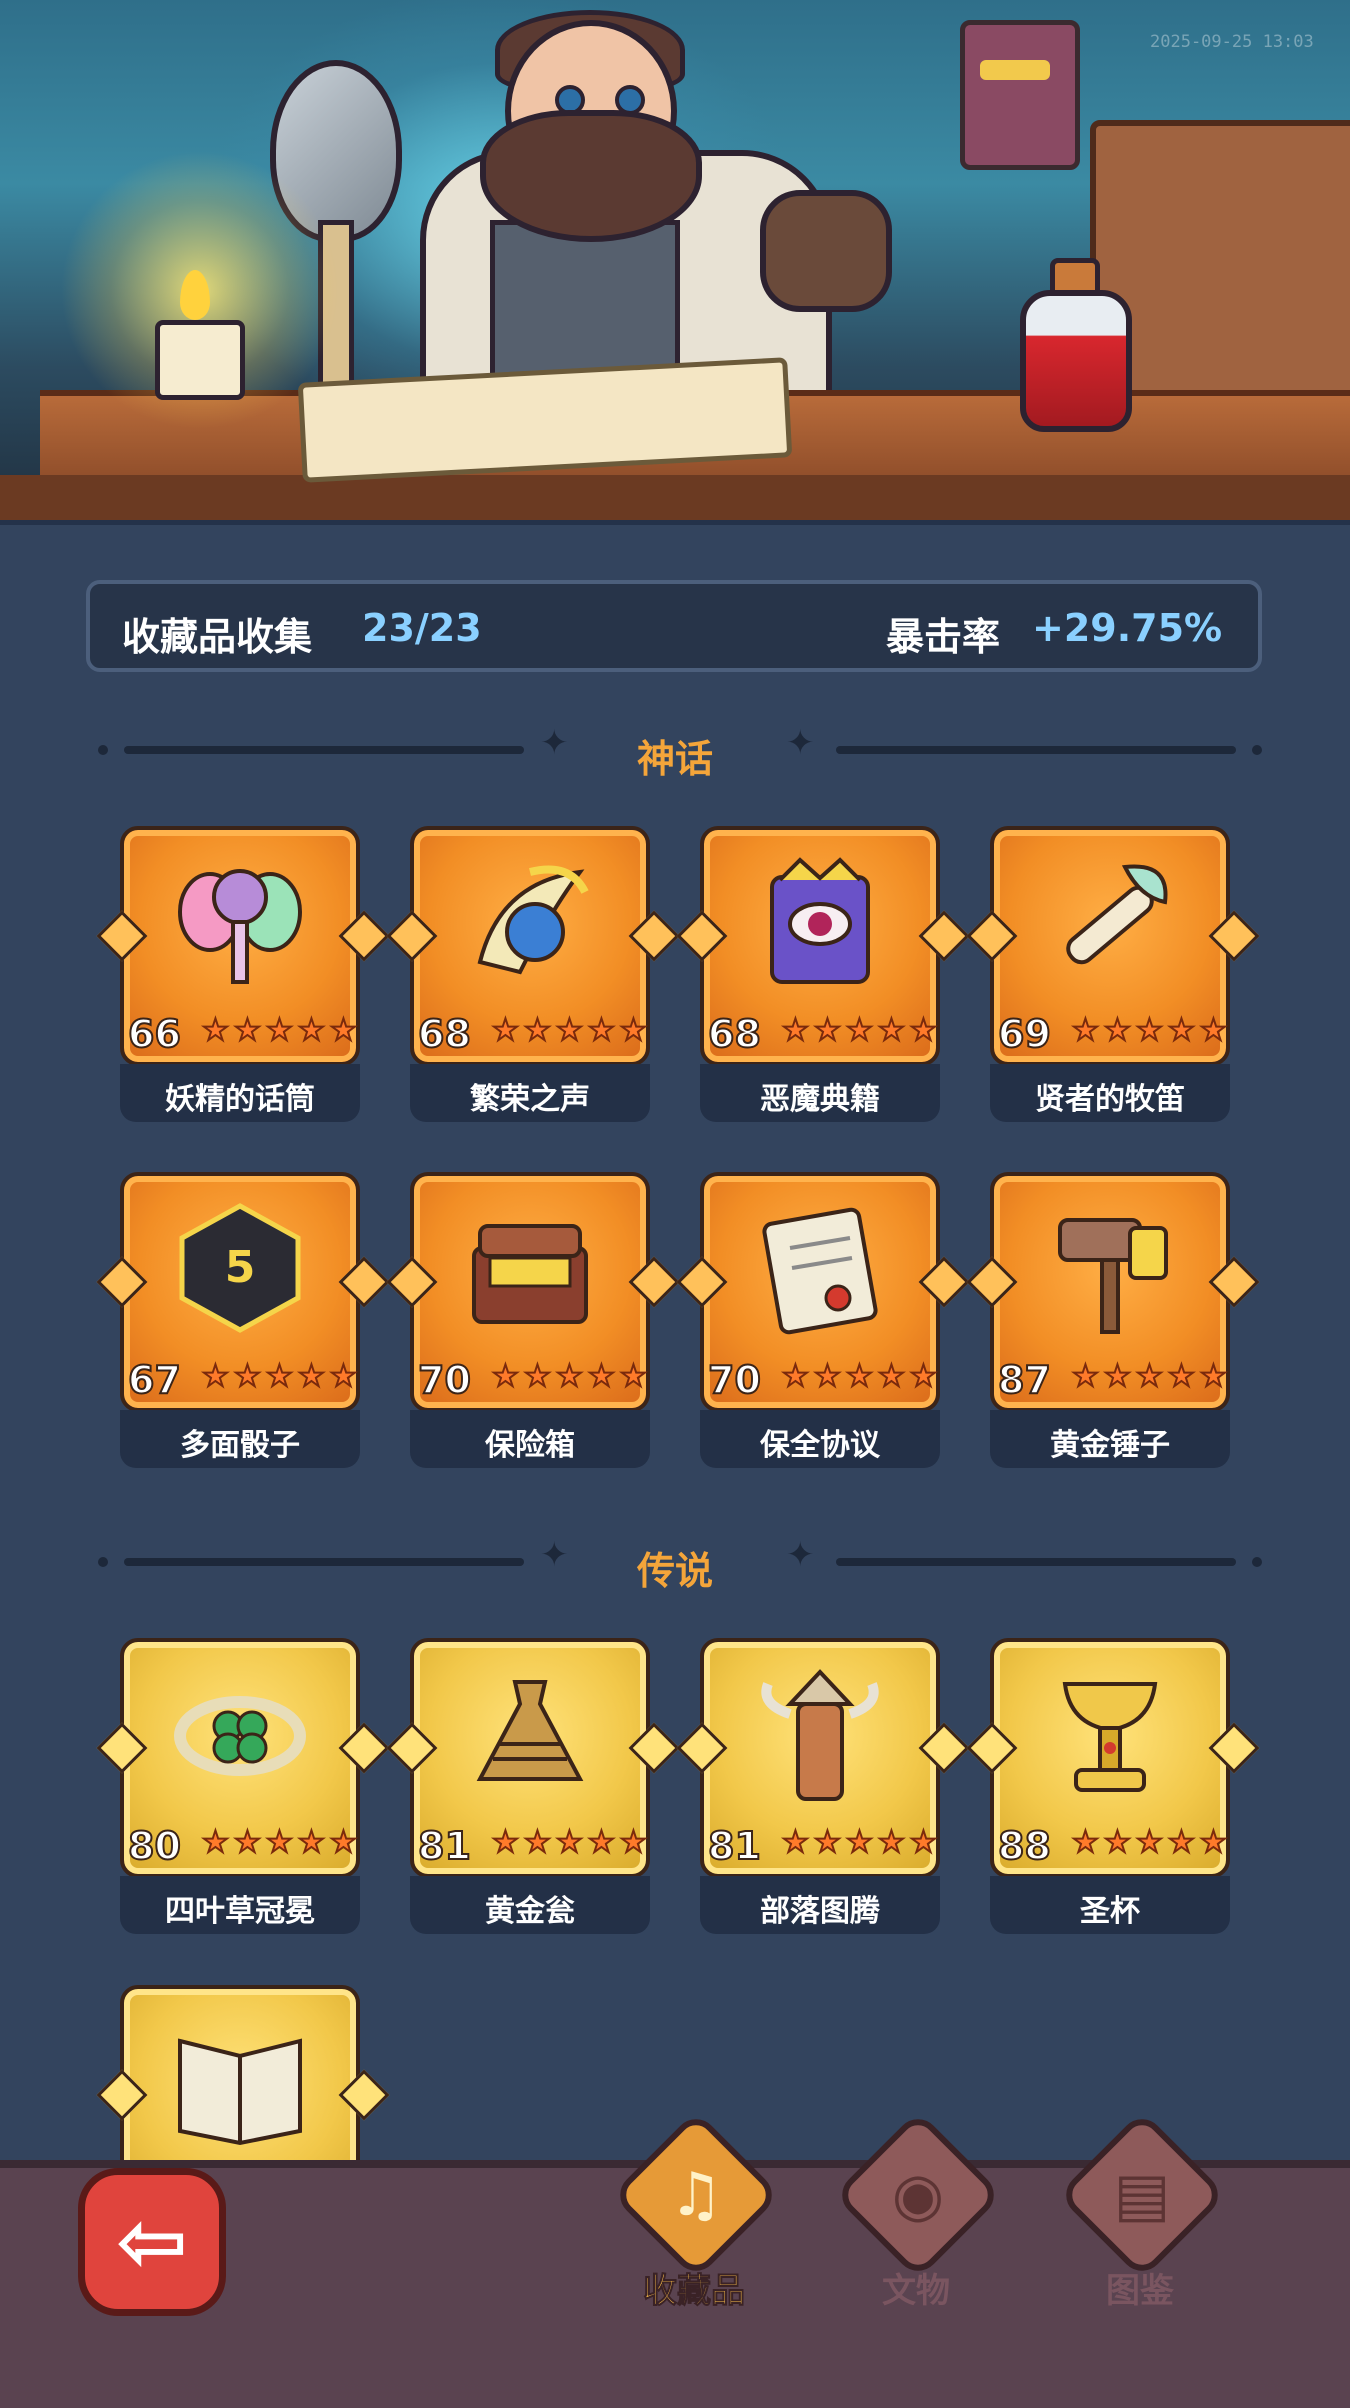  I want to click on sparkle-icon: ✦, so click(800, 1555).